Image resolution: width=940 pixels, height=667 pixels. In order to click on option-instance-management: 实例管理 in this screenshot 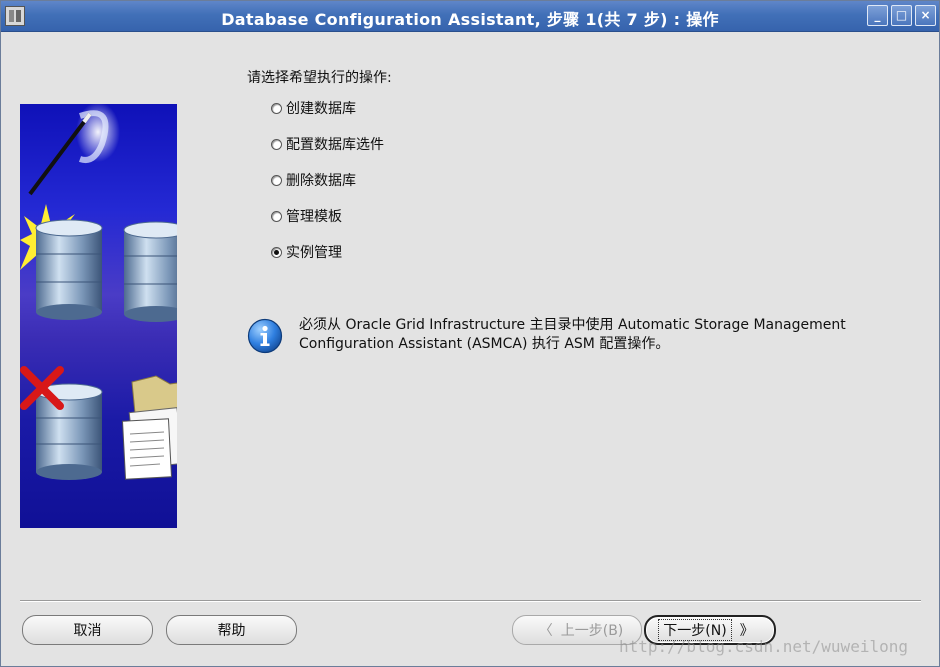, I will do `click(306, 252)`.